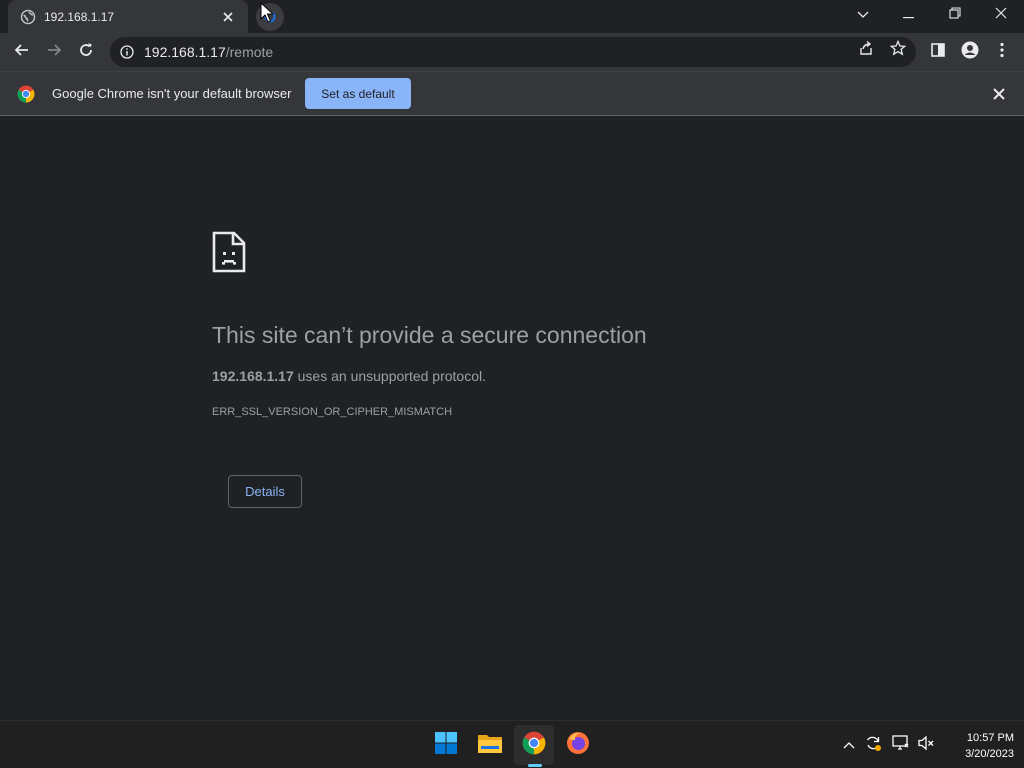  I want to click on firefox-taskbar-button, so click(578, 745).